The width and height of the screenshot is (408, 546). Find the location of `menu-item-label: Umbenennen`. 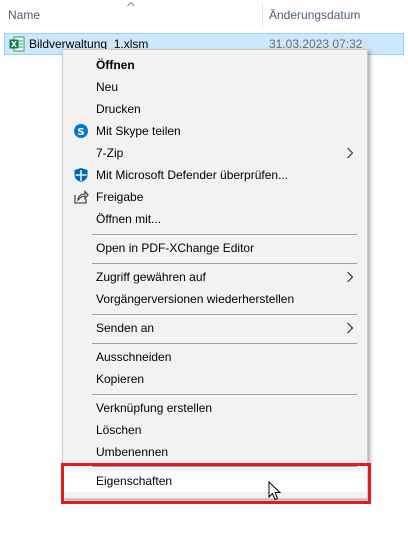

menu-item-label: Umbenennen is located at coordinates (132, 452).